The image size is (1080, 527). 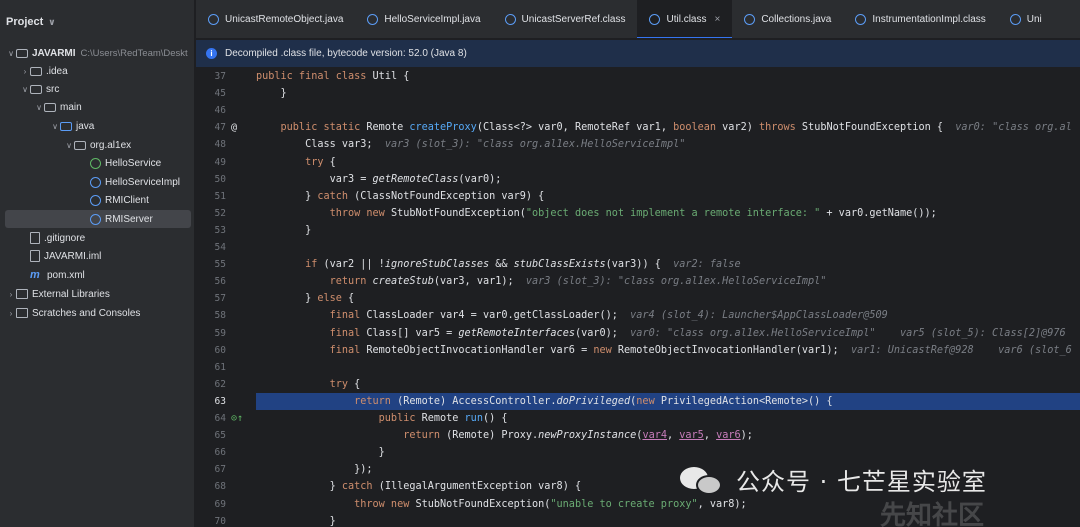 I want to click on code-line: 66 }, so click(x=638, y=452).